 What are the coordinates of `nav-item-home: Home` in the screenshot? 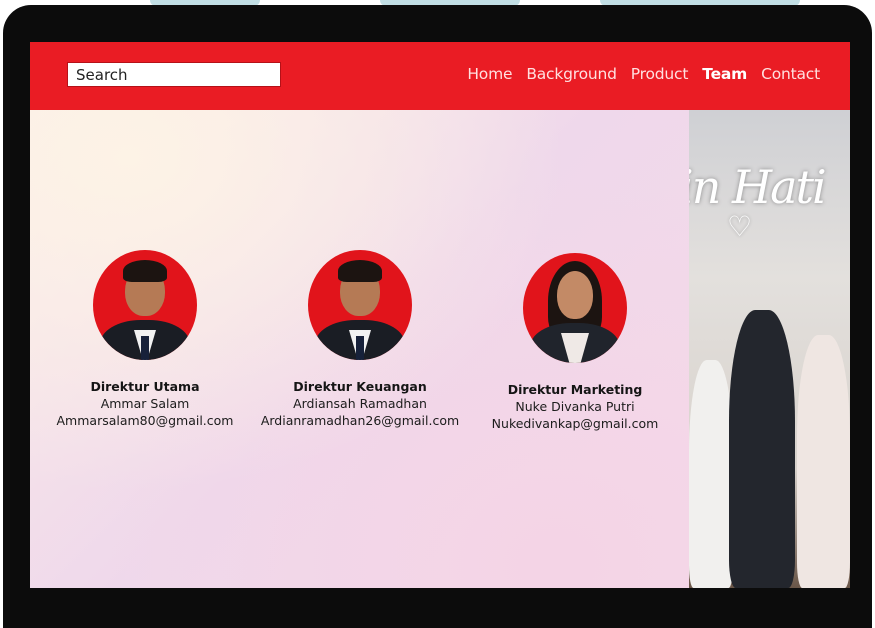 It's located at (489, 74).